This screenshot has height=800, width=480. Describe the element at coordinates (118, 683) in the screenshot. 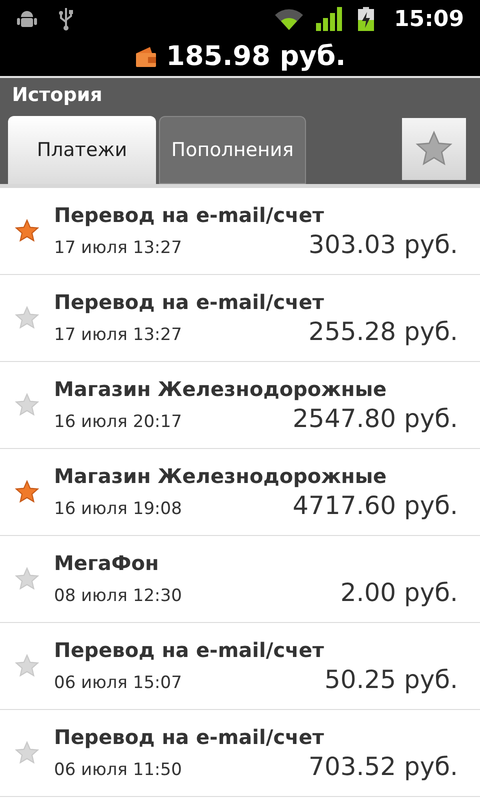

I see `payment-date: 06 июля 15:07` at that location.